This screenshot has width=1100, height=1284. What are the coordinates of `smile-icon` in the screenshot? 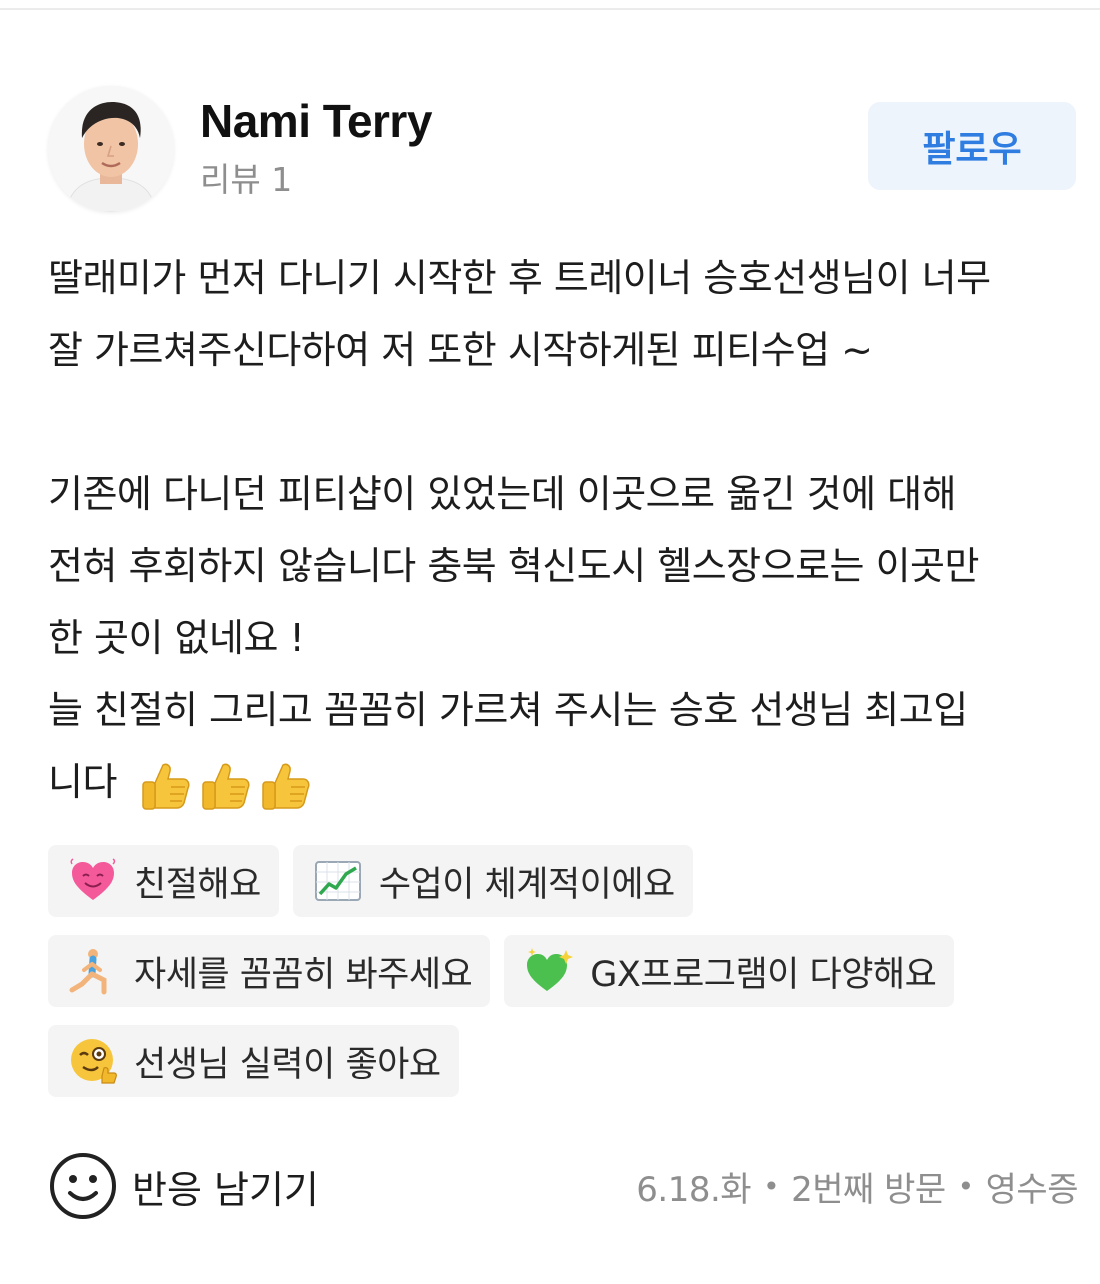 It's located at (83, 1186).